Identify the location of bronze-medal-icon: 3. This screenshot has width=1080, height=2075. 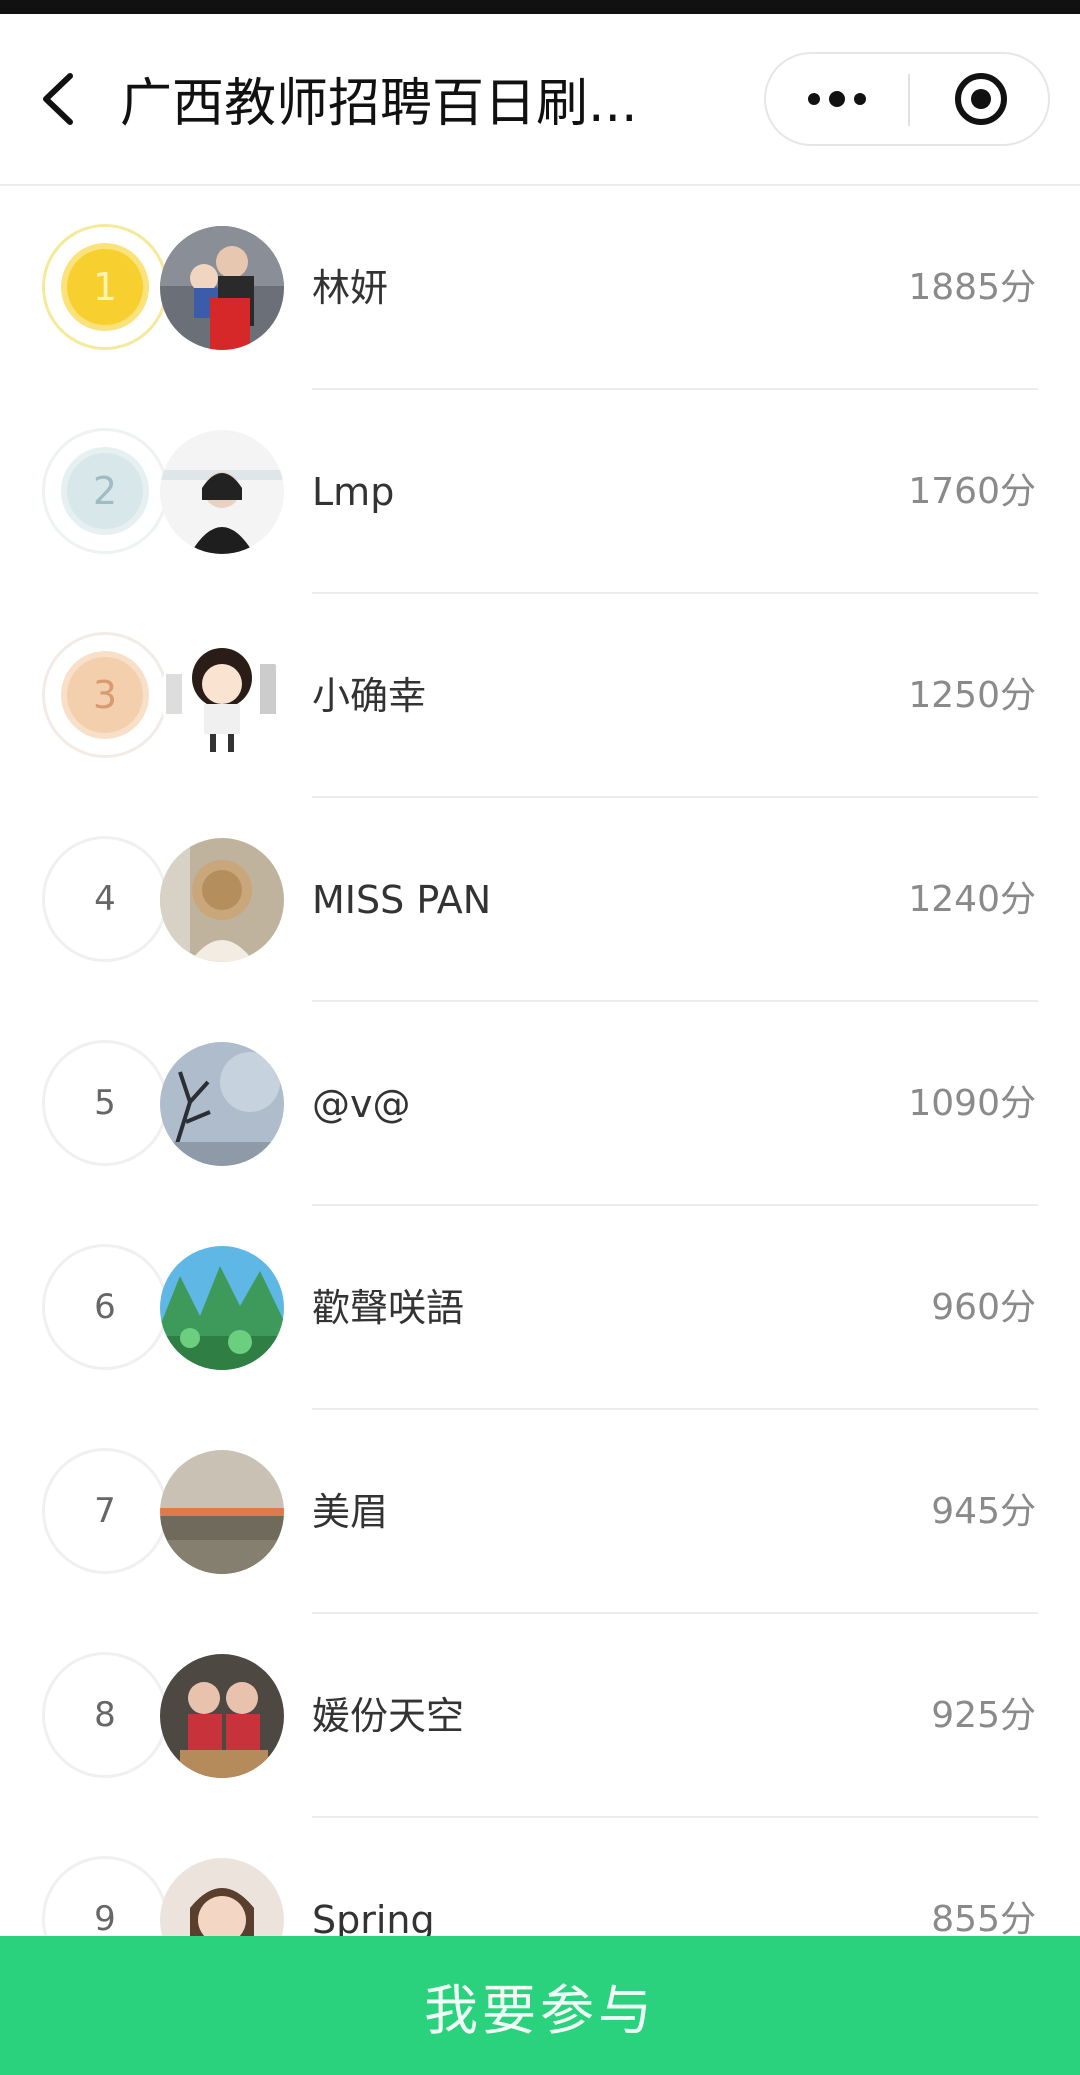
(105, 695).